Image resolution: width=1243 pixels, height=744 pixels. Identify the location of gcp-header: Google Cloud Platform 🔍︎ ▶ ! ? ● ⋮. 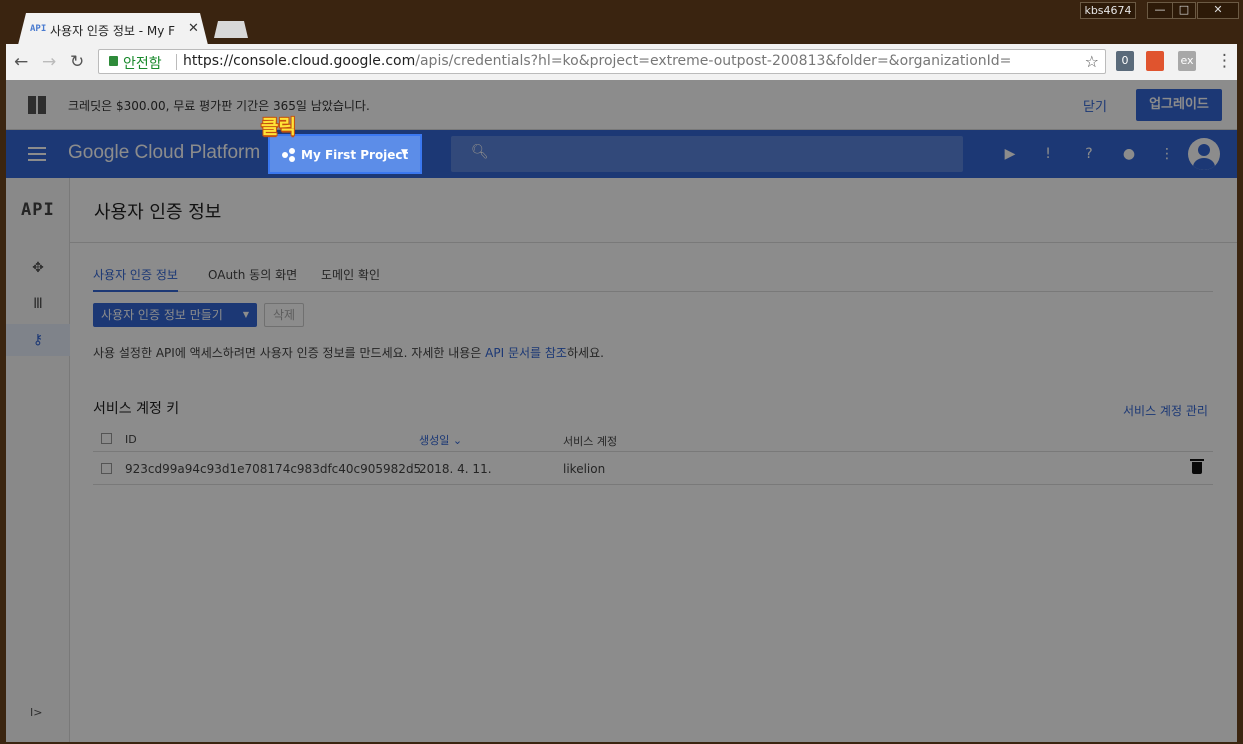
(621, 154).